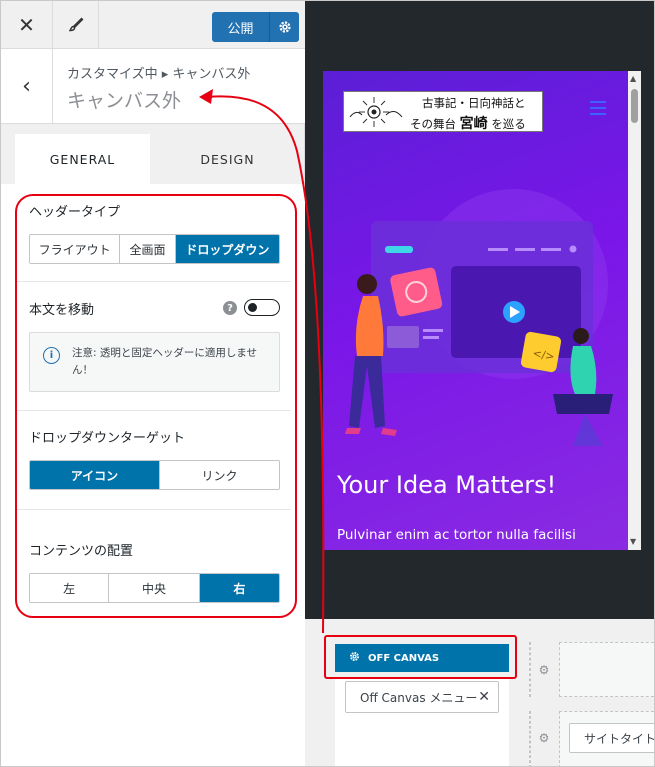 The width and height of the screenshot is (655, 767). I want to click on hero-subtitle: Pulvinar enim ac tortor nulla facilisi, so click(456, 535).